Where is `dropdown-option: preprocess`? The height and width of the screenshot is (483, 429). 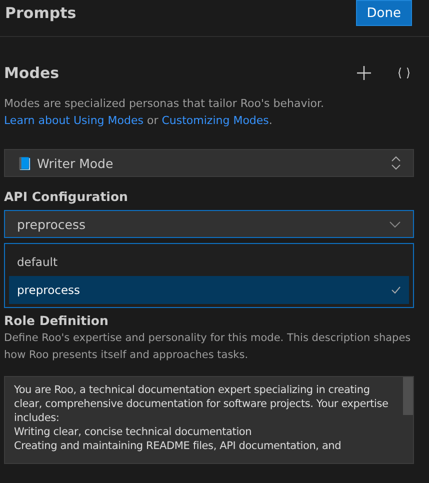
dropdown-option: preprocess is located at coordinates (209, 290).